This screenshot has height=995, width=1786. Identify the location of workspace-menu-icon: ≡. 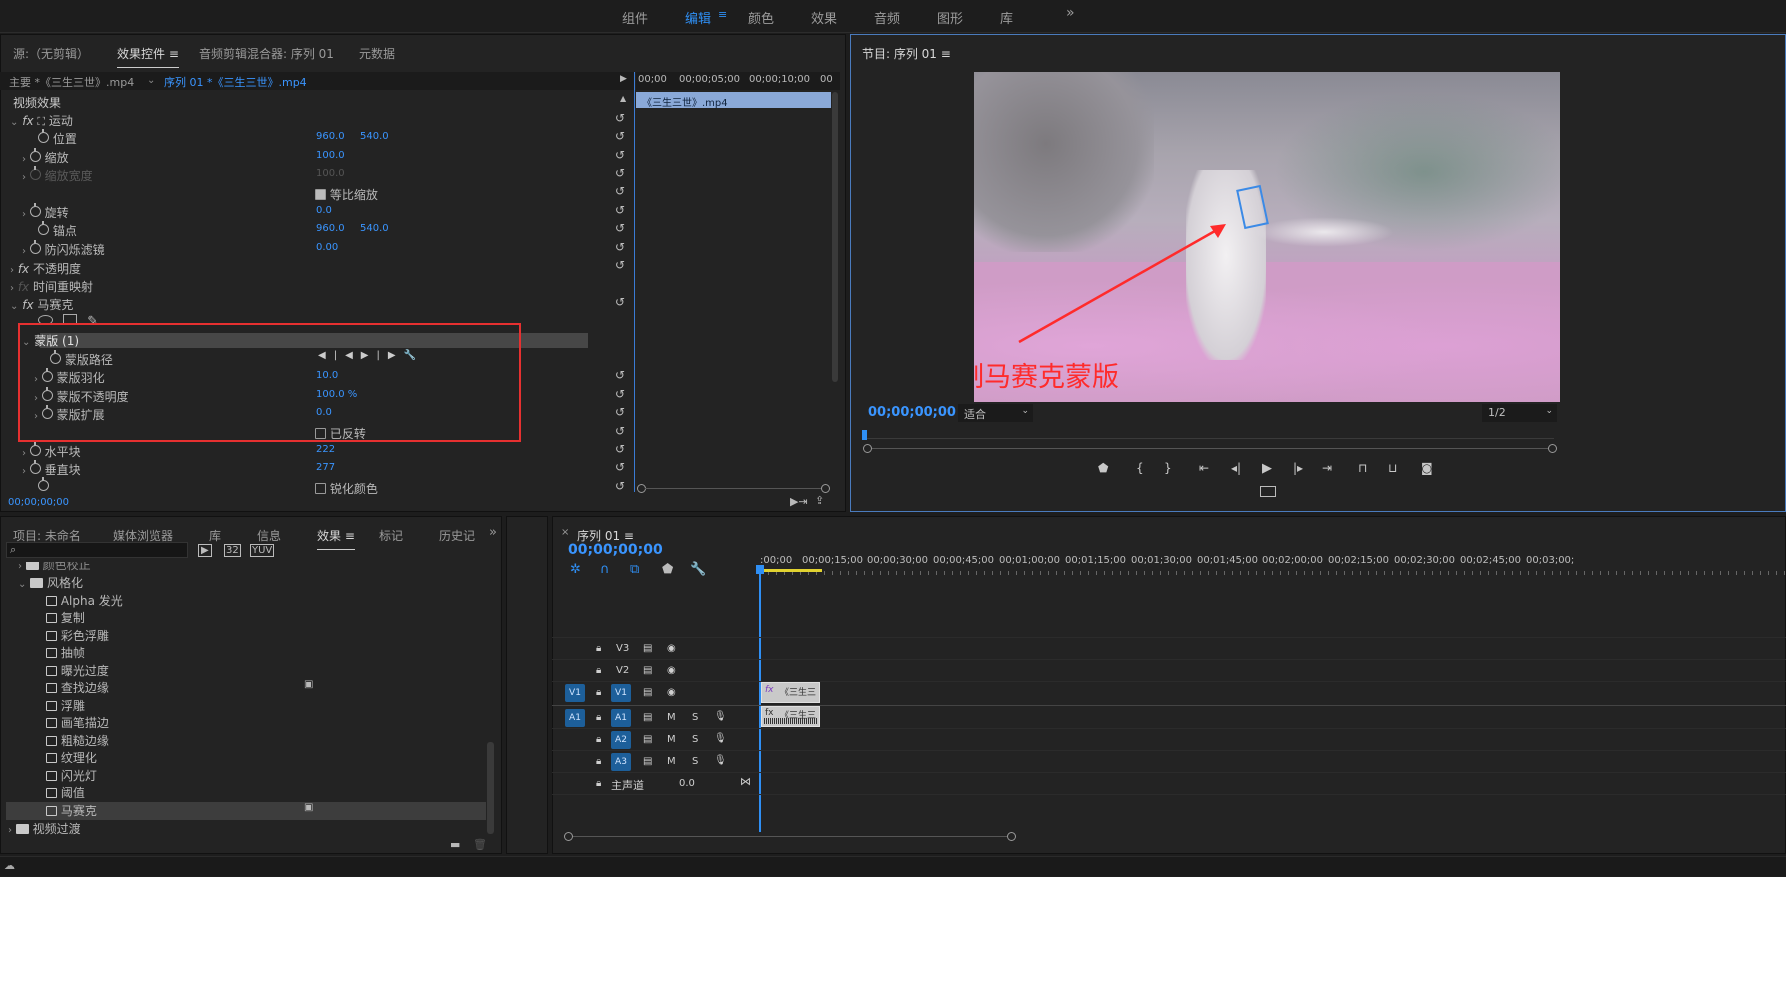
(722, 14).